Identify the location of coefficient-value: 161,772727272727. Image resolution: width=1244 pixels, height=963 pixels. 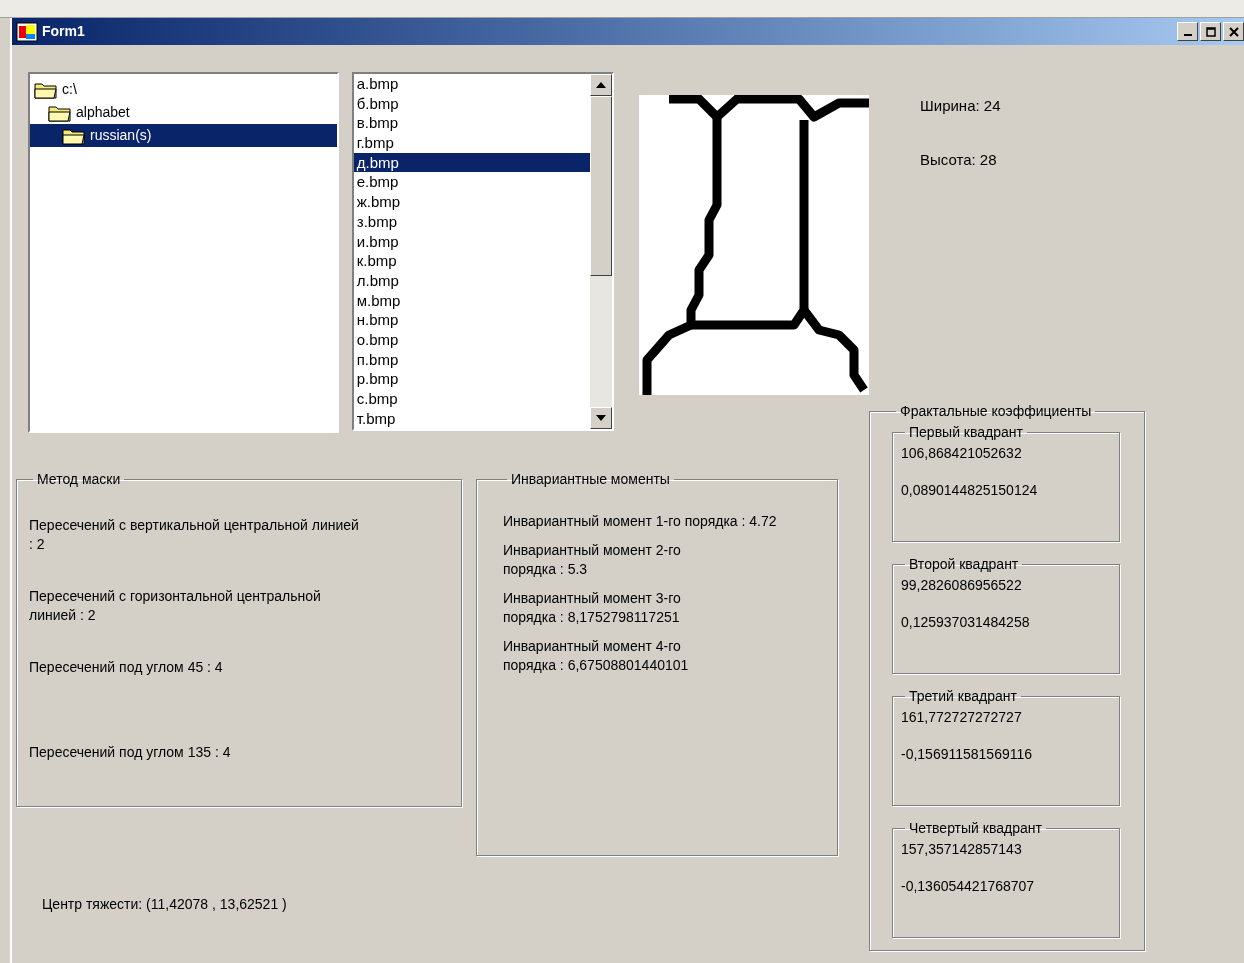
(962, 717).